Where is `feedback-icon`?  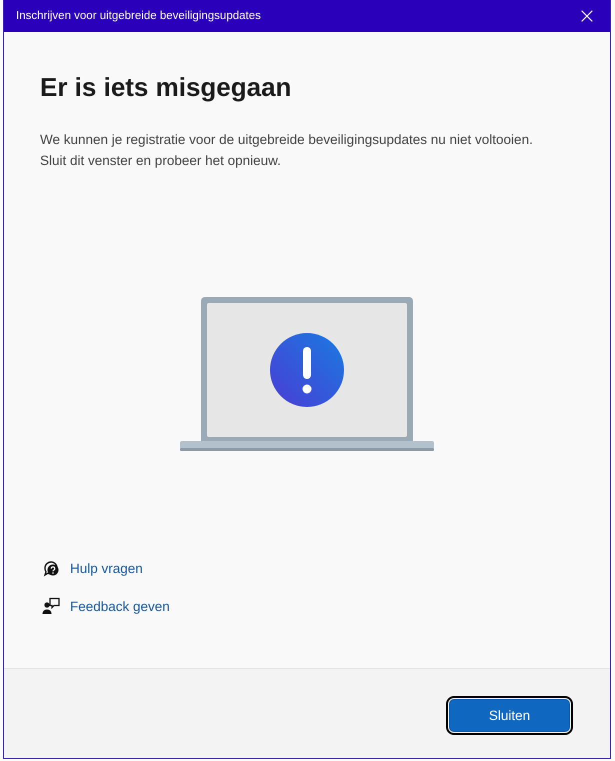
feedback-icon is located at coordinates (51, 606).